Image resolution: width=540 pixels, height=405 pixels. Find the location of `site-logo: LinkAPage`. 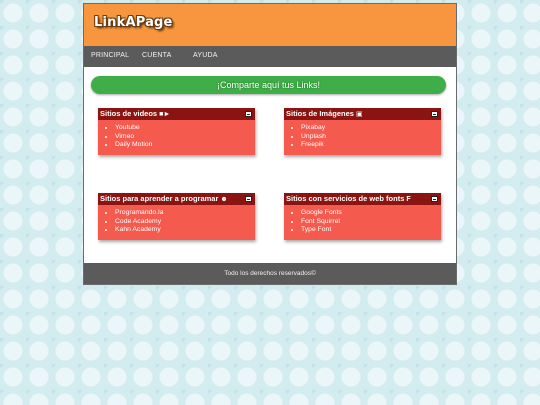

site-logo: LinkAPage is located at coordinates (133, 22).